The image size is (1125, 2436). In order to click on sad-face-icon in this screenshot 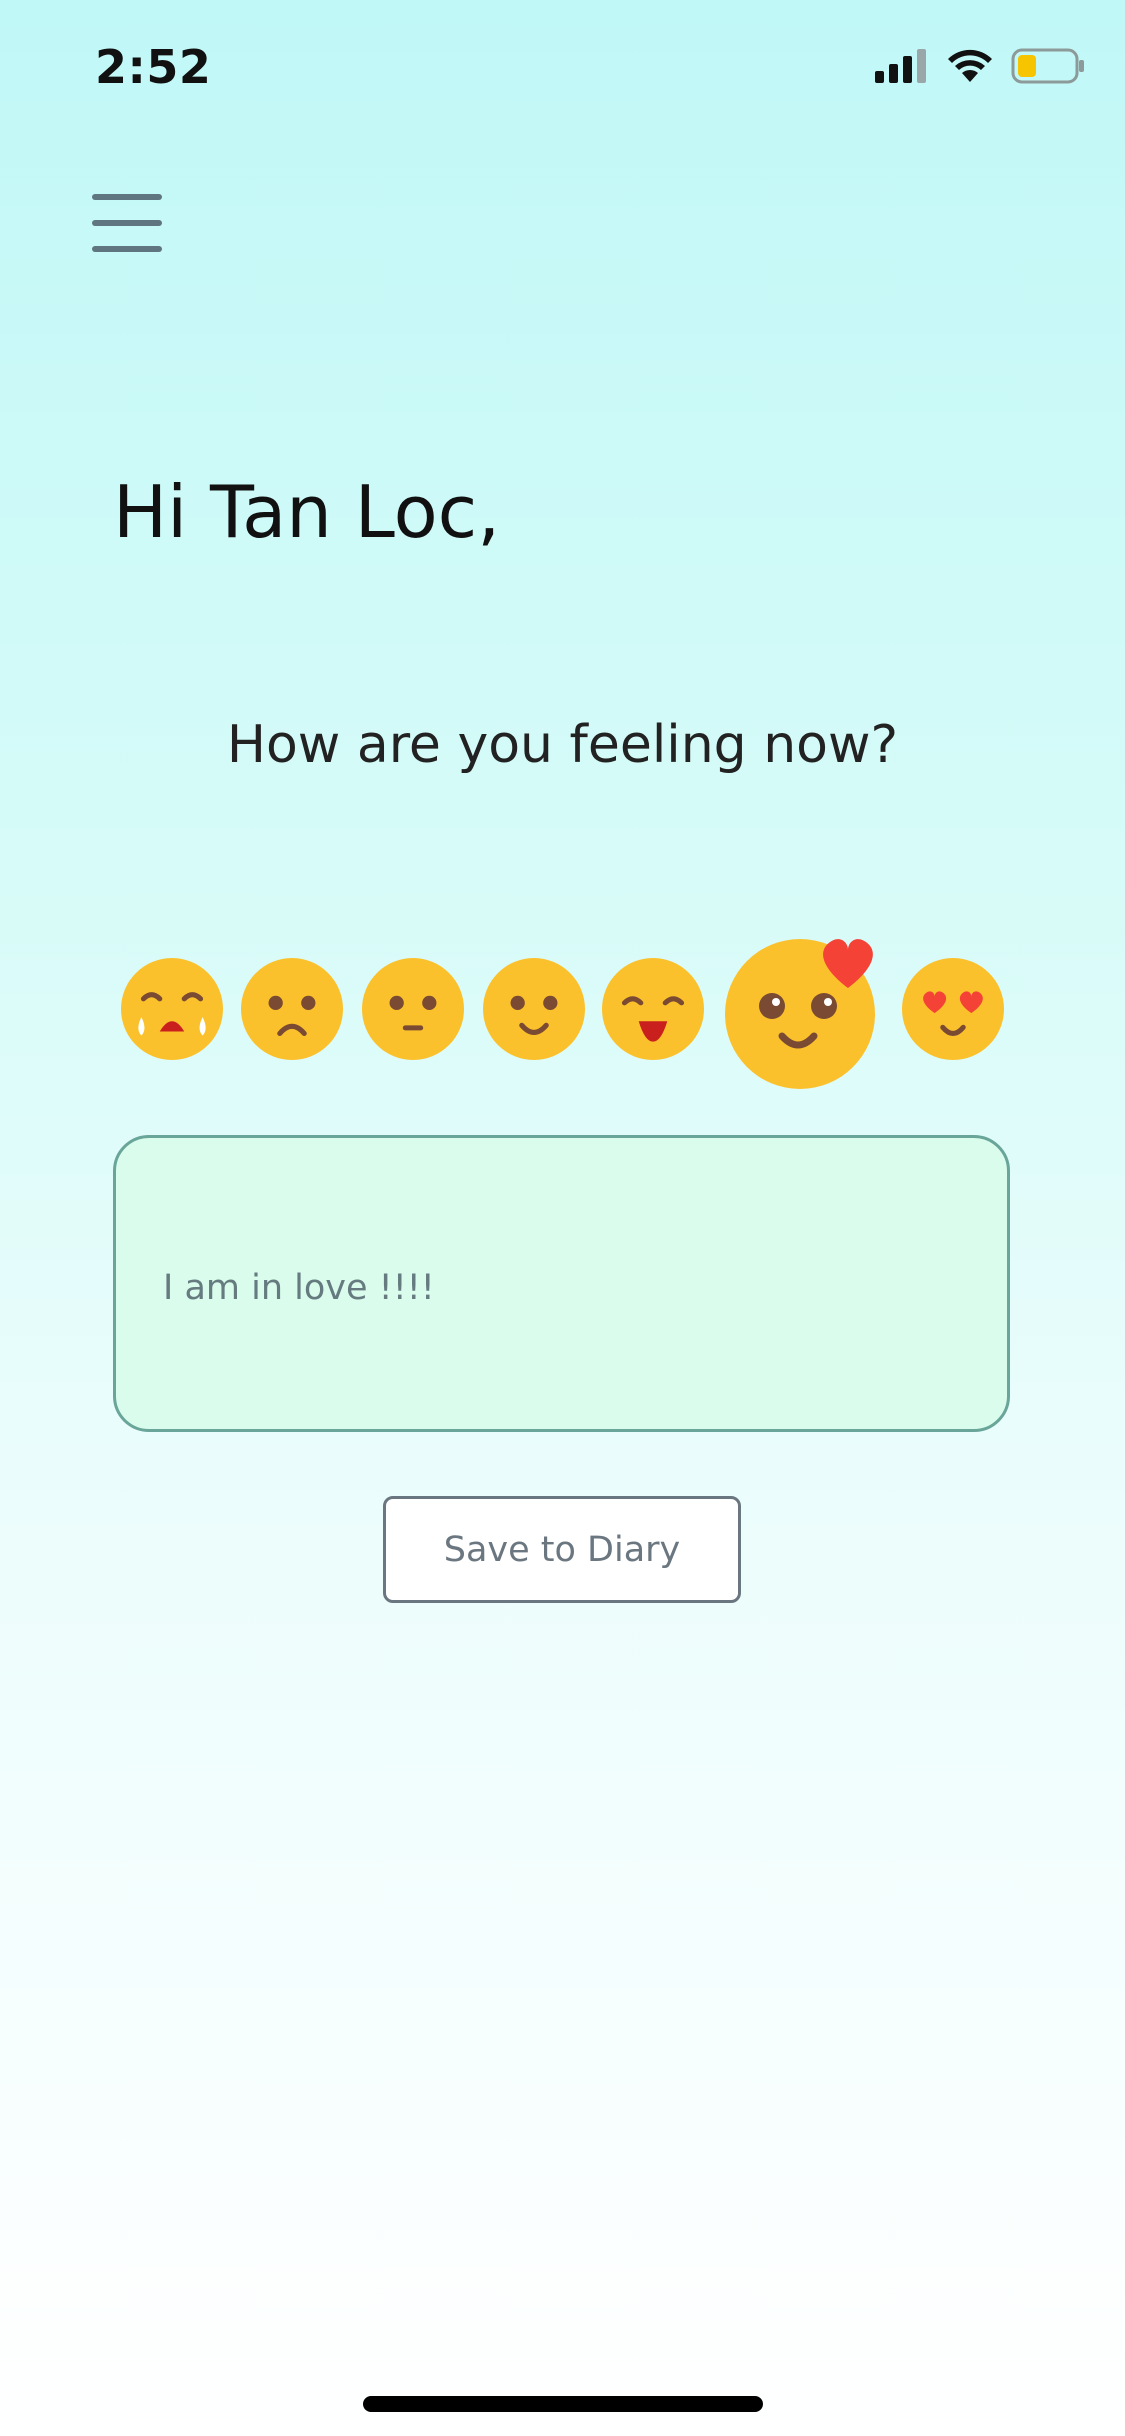, I will do `click(292, 1009)`.